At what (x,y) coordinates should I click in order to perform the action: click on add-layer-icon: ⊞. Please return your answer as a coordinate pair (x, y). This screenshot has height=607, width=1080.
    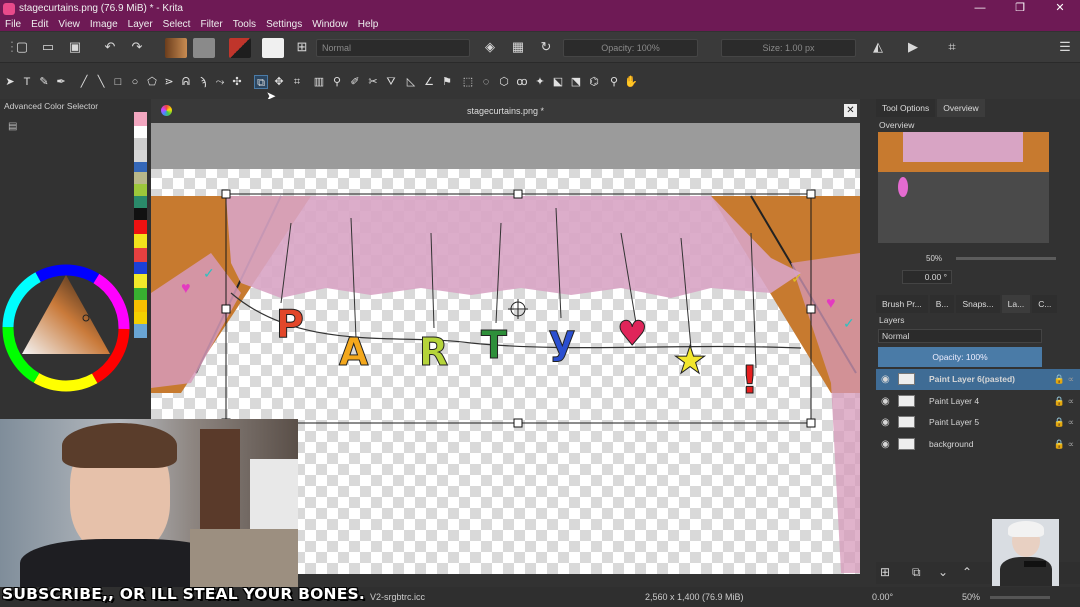
    Looking at the image, I should click on (885, 572).